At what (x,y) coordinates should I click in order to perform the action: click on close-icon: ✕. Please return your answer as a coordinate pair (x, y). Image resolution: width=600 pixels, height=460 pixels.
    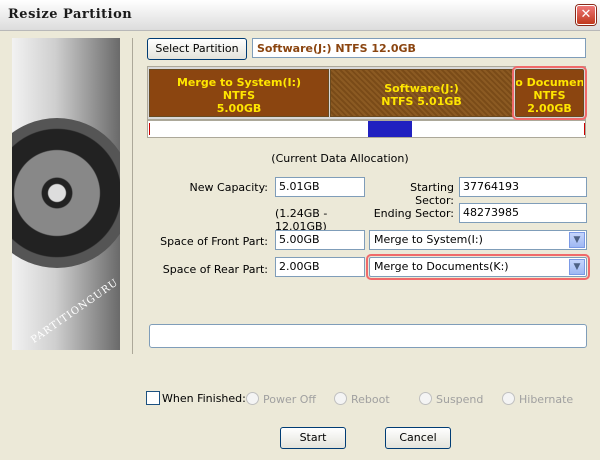
    Looking at the image, I should click on (586, 14).